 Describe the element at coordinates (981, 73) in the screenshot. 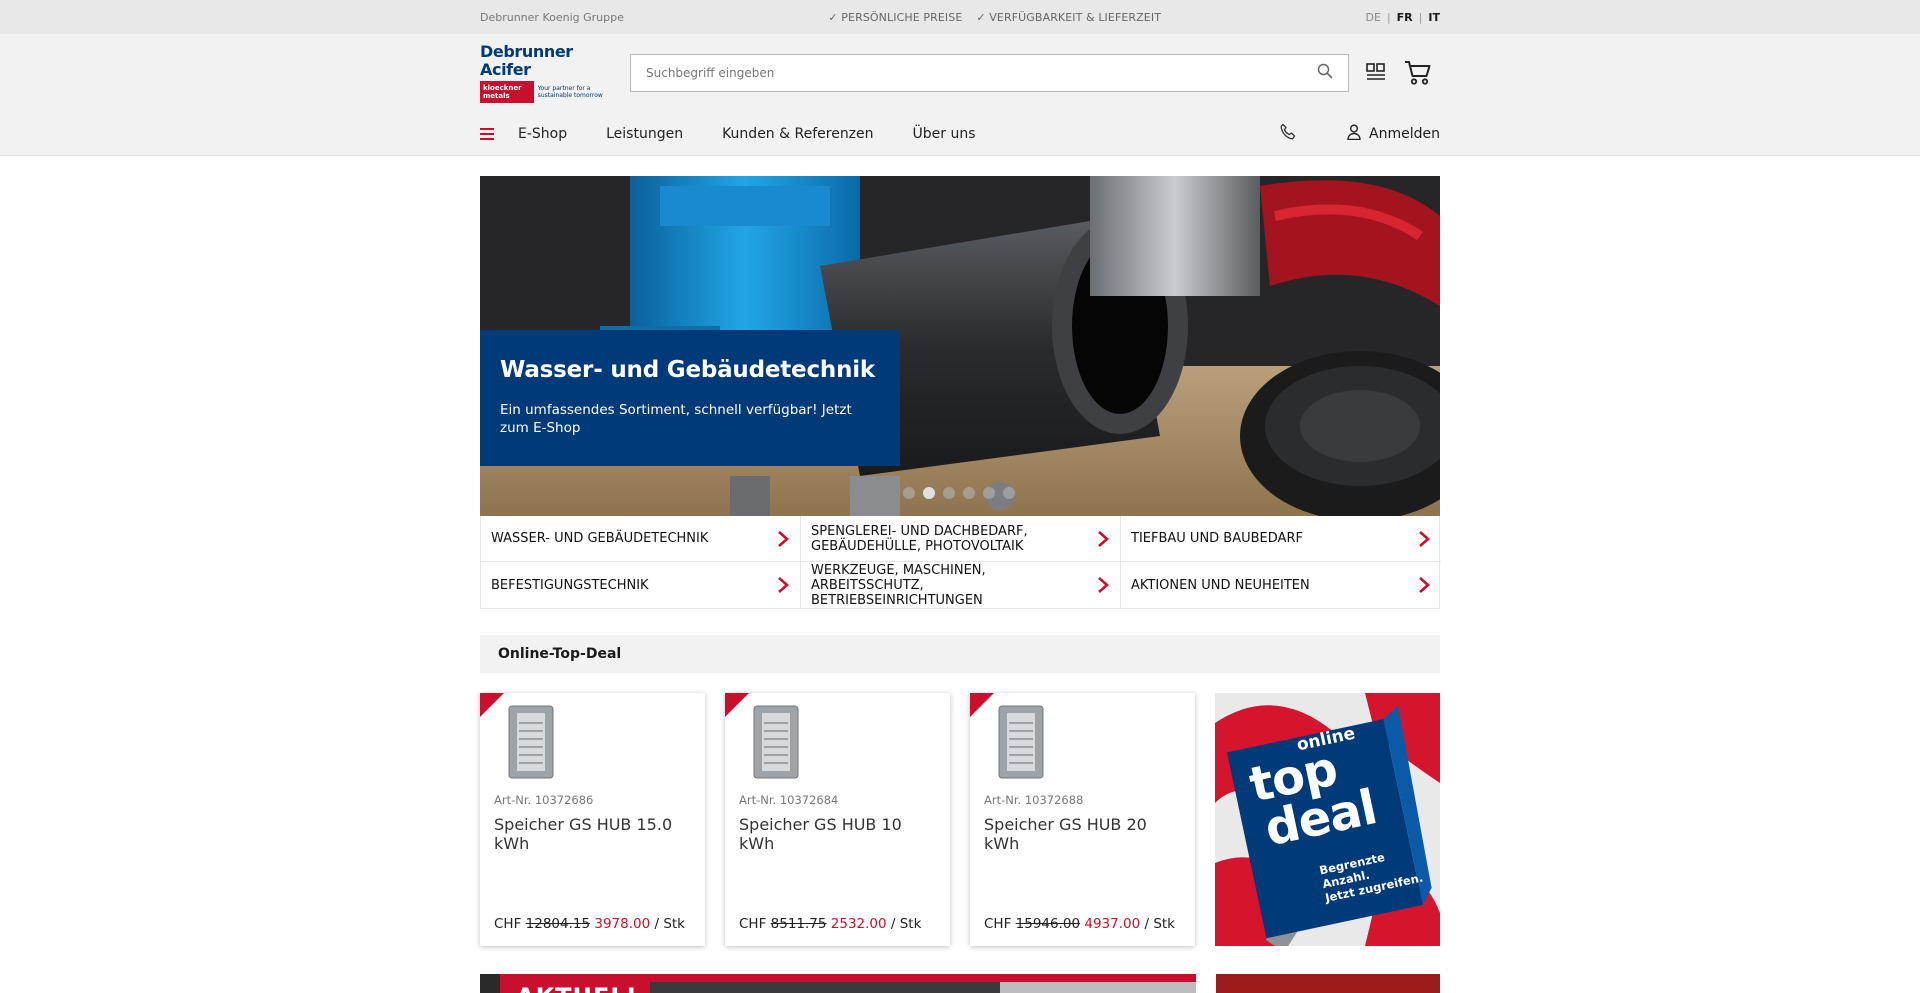

I see `search-input` at that location.